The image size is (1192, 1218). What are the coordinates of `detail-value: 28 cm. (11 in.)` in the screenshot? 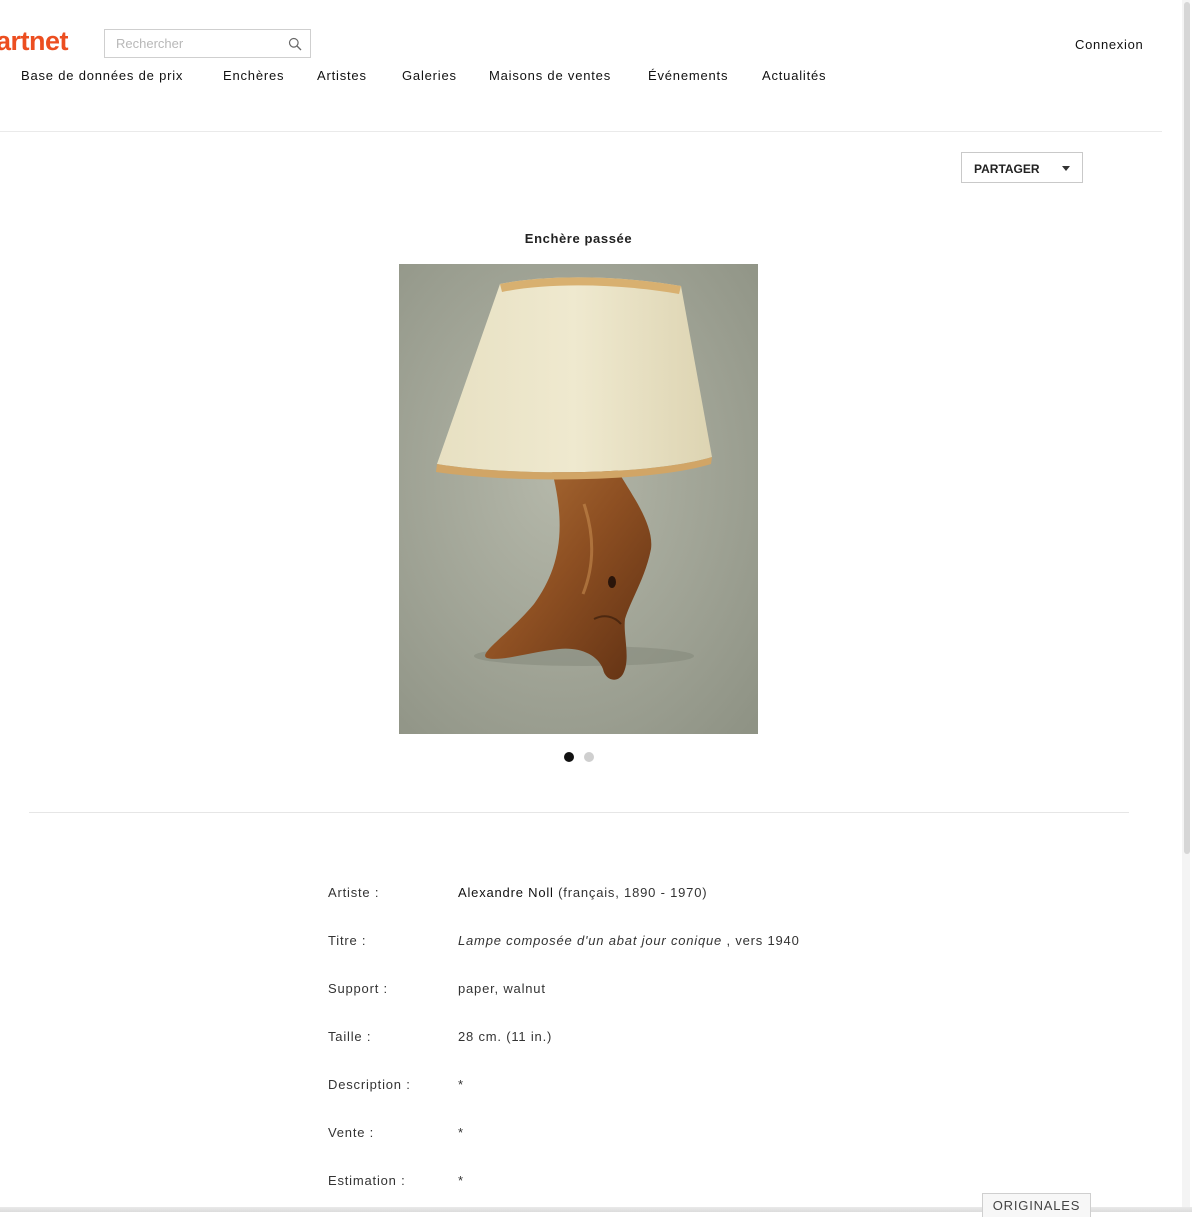 It's located at (505, 1036).